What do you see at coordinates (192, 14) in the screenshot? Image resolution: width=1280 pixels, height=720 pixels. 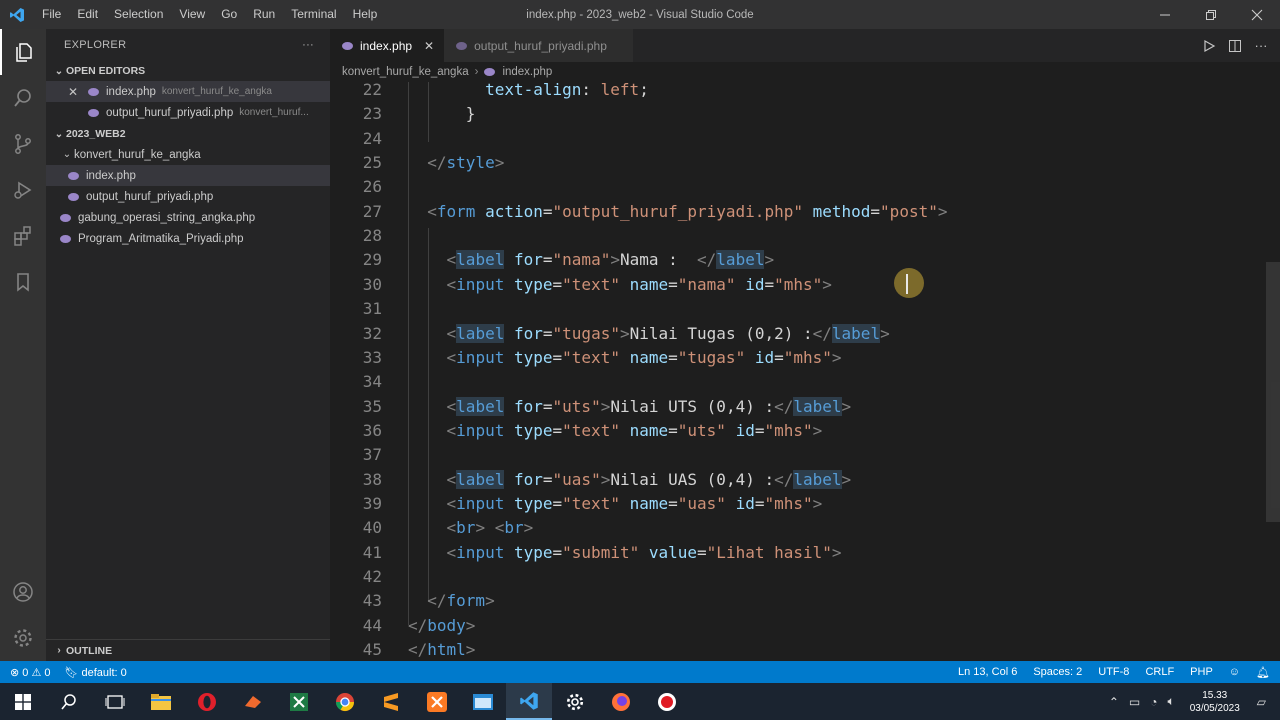 I see `menu-view: View` at bounding box center [192, 14].